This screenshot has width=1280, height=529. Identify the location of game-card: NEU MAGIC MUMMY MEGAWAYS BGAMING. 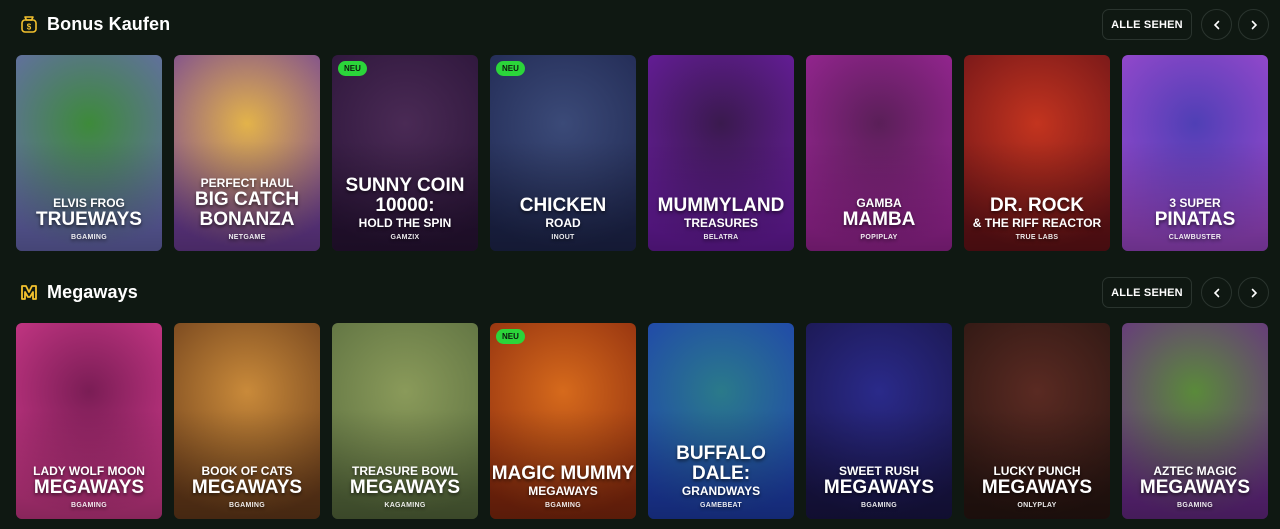
(563, 421).